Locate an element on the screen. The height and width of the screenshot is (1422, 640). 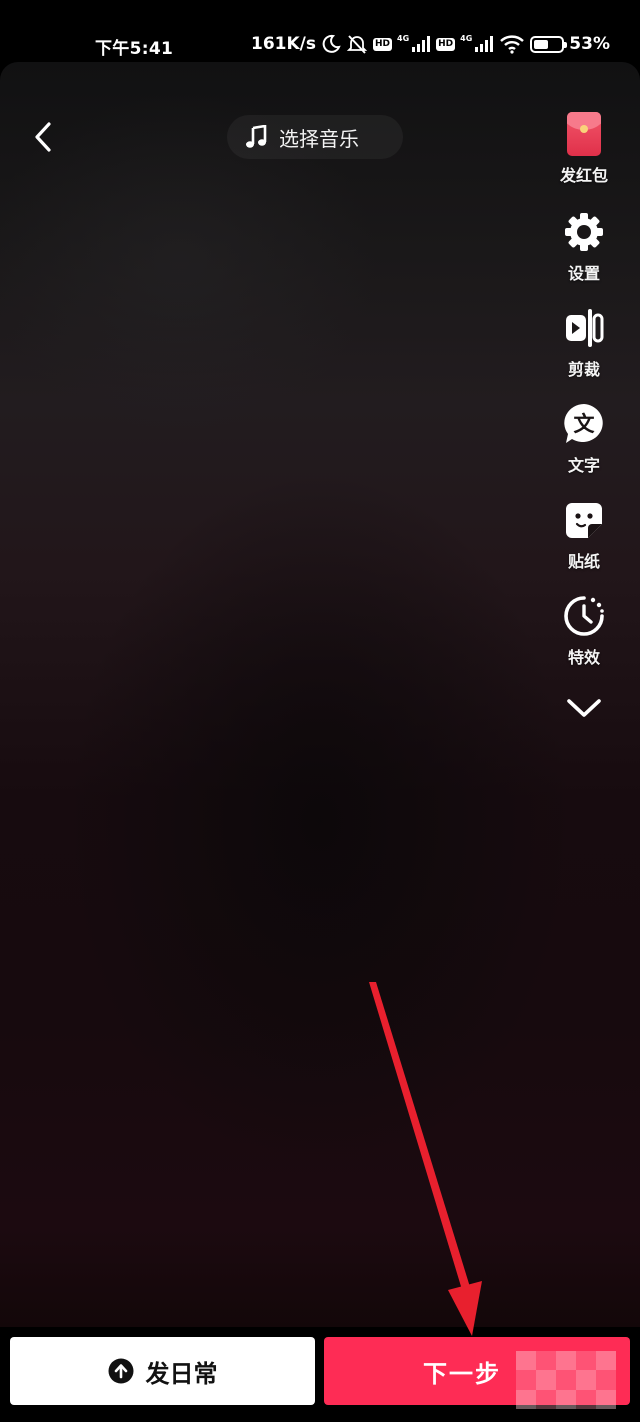
tool-red-packet: 发红包 is located at coordinates (584, 149).